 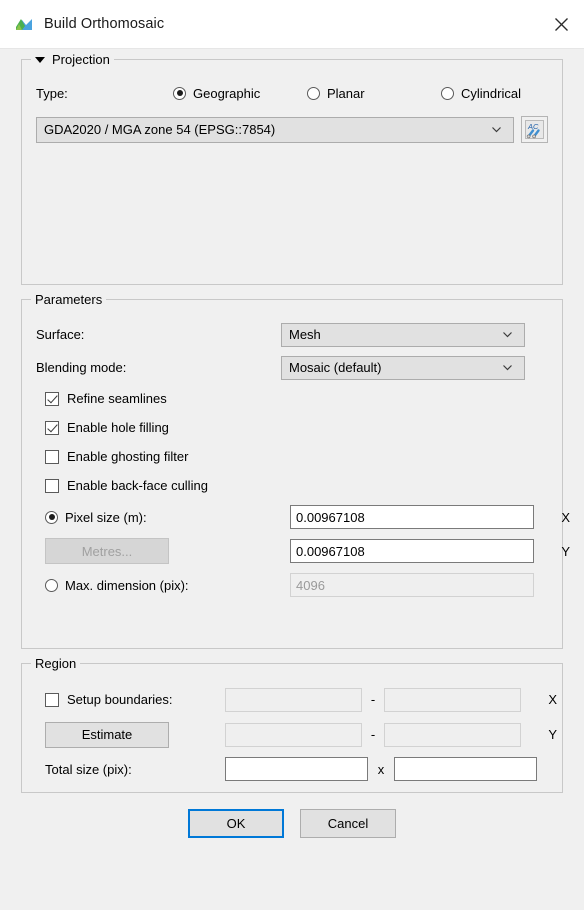 I want to click on ok-button: OK, so click(x=236, y=823).